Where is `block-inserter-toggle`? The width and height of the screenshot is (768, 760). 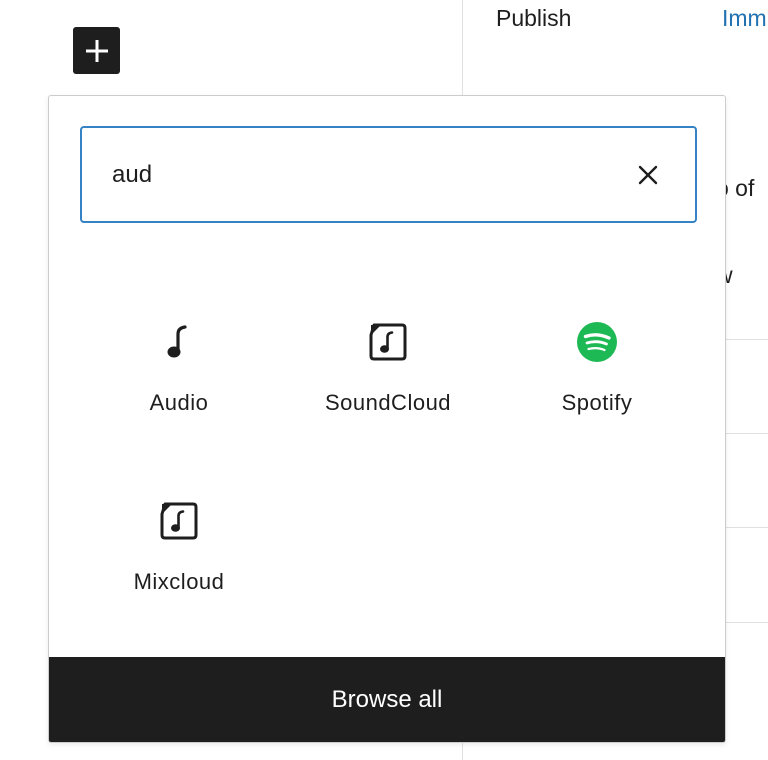 block-inserter-toggle is located at coordinates (96, 50).